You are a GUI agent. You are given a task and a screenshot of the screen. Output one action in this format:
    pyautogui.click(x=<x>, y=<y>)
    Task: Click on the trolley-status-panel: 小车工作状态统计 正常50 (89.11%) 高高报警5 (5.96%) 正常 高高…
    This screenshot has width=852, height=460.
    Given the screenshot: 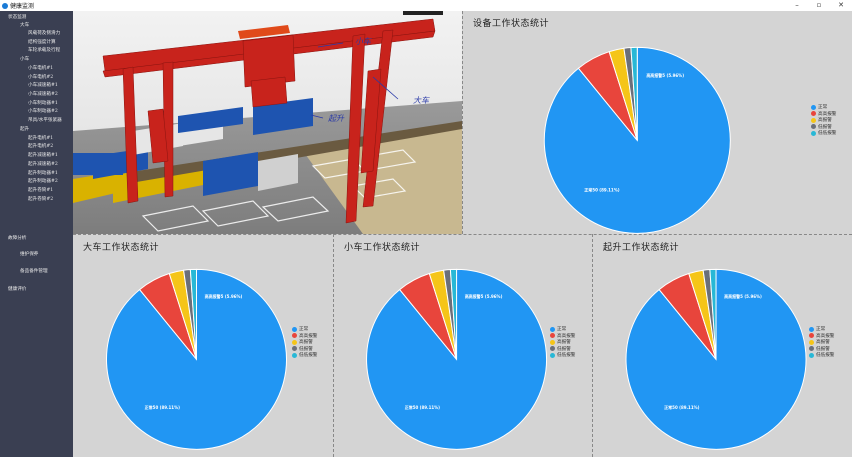 What is the action you would take?
    pyautogui.click(x=463, y=346)
    